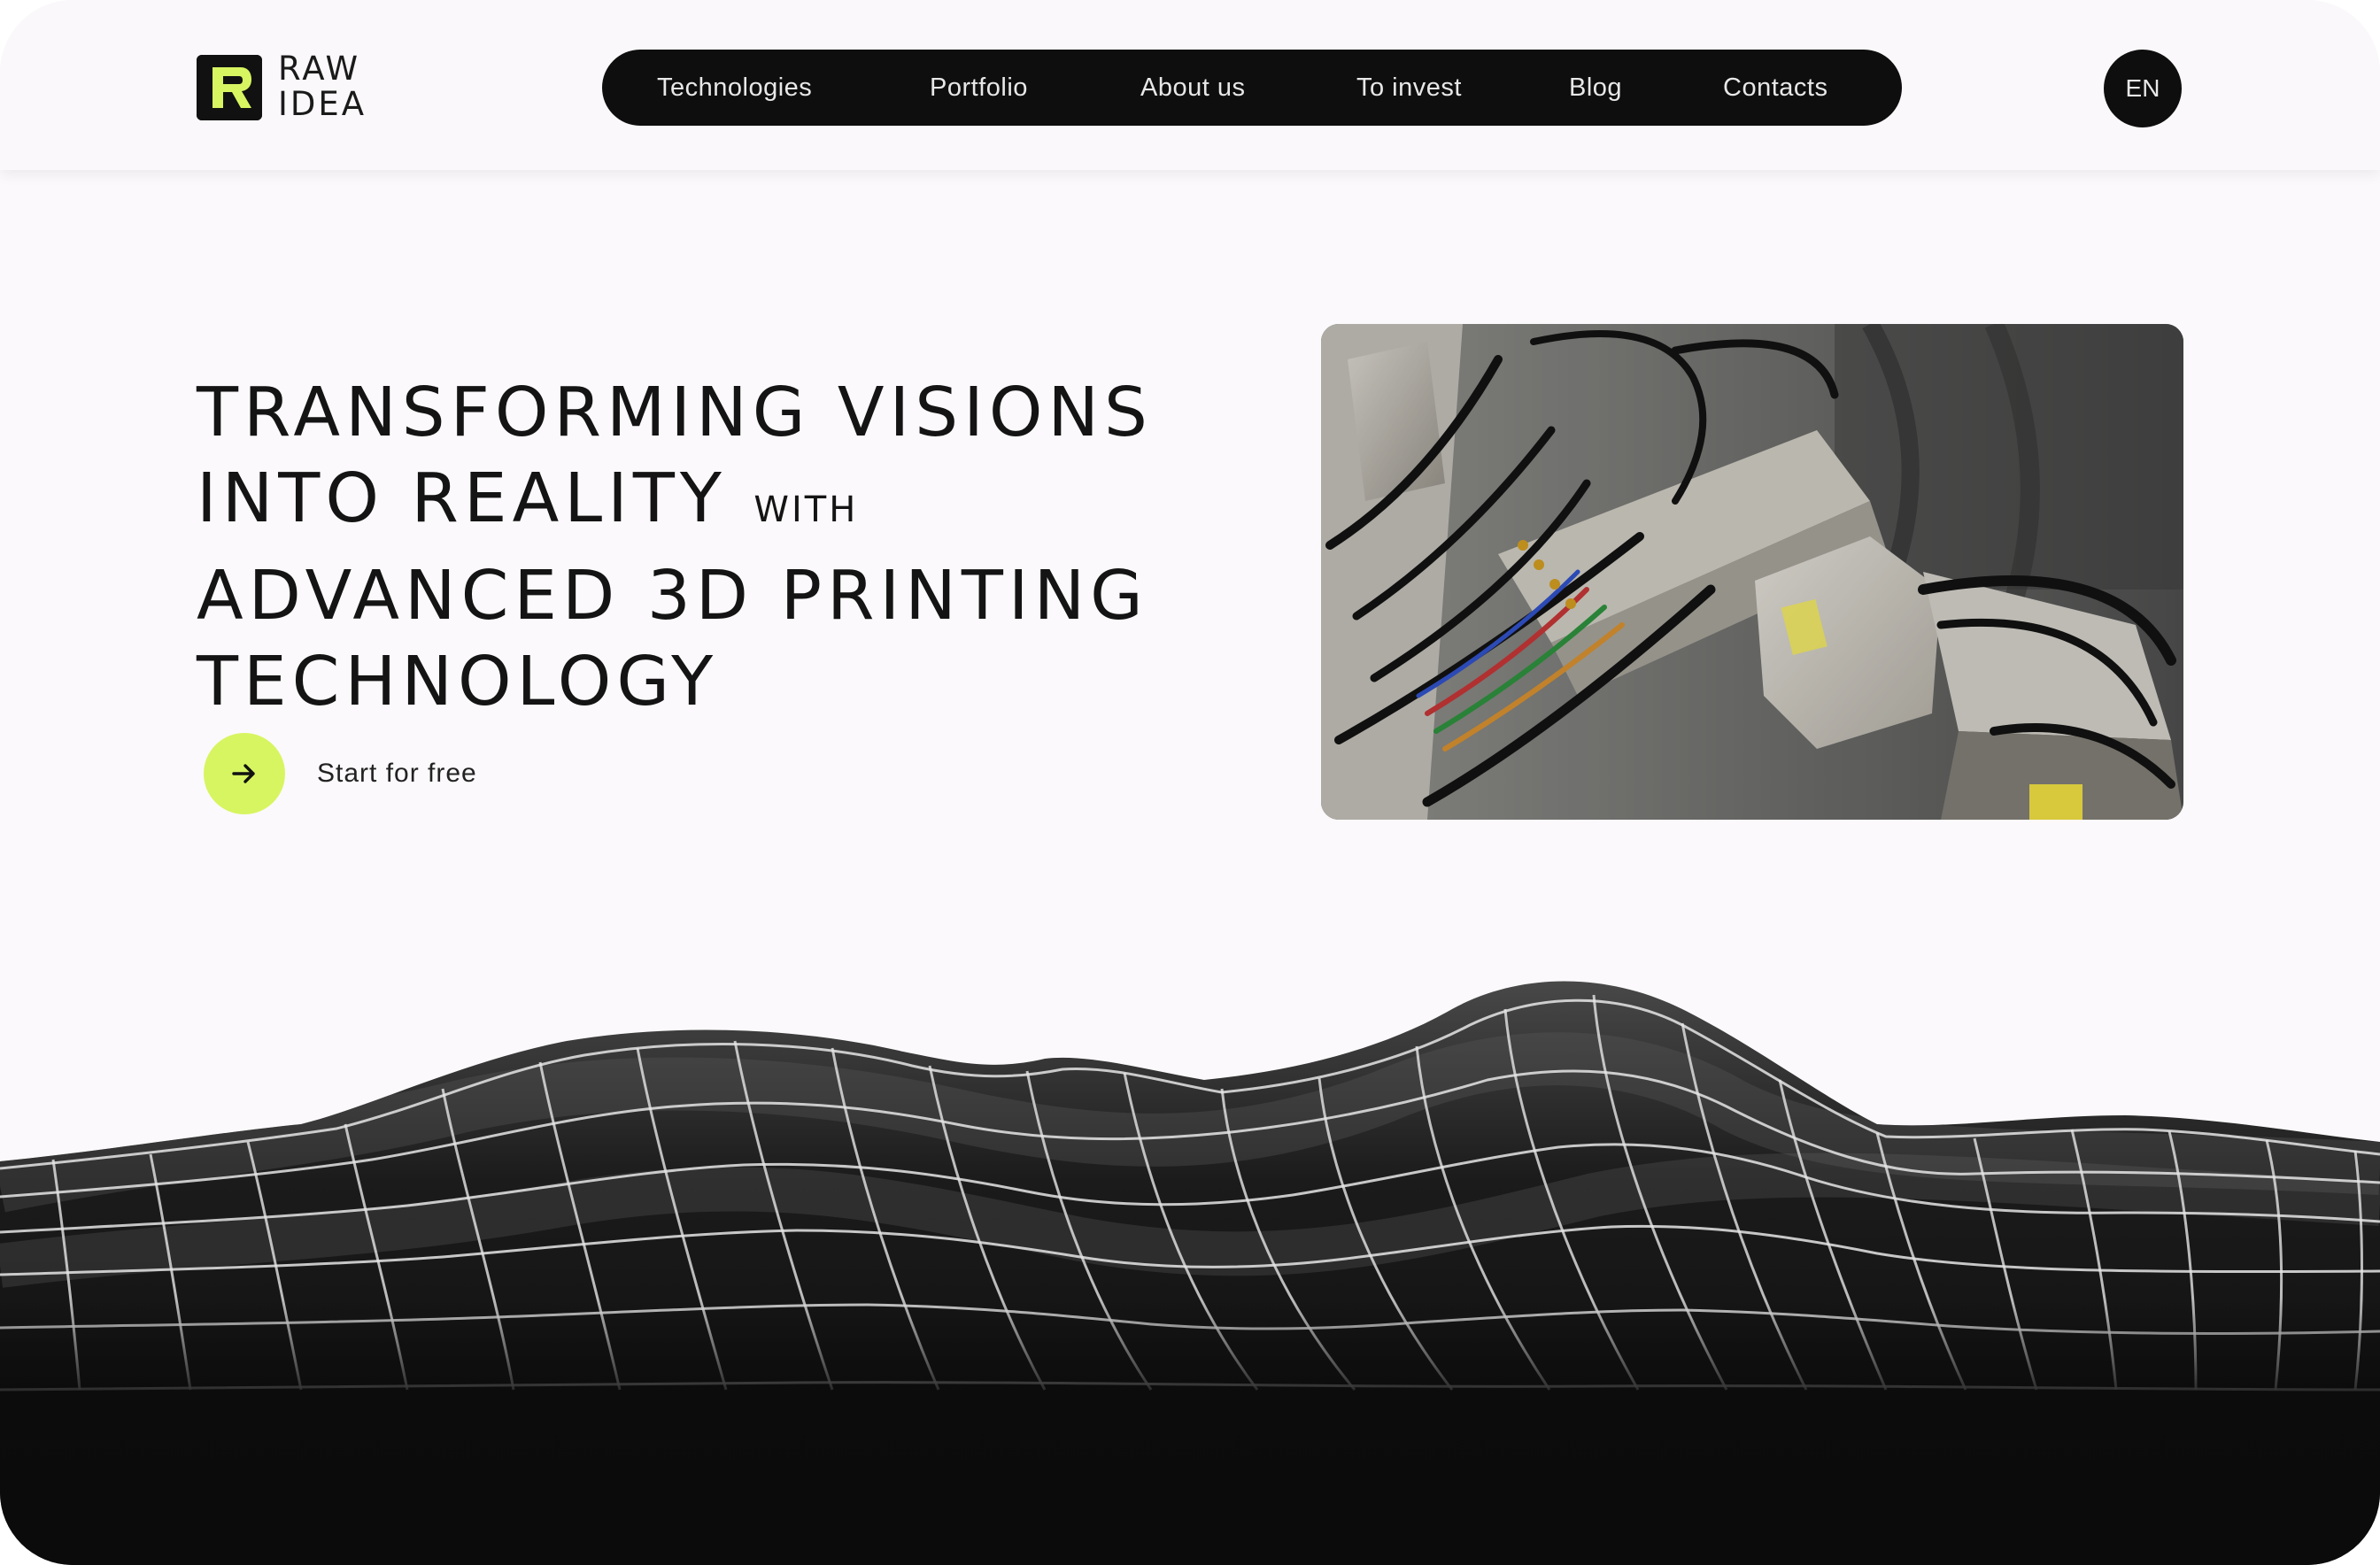 The height and width of the screenshot is (1565, 2380). I want to click on nav-item-to-invest: To invest, so click(1409, 88).